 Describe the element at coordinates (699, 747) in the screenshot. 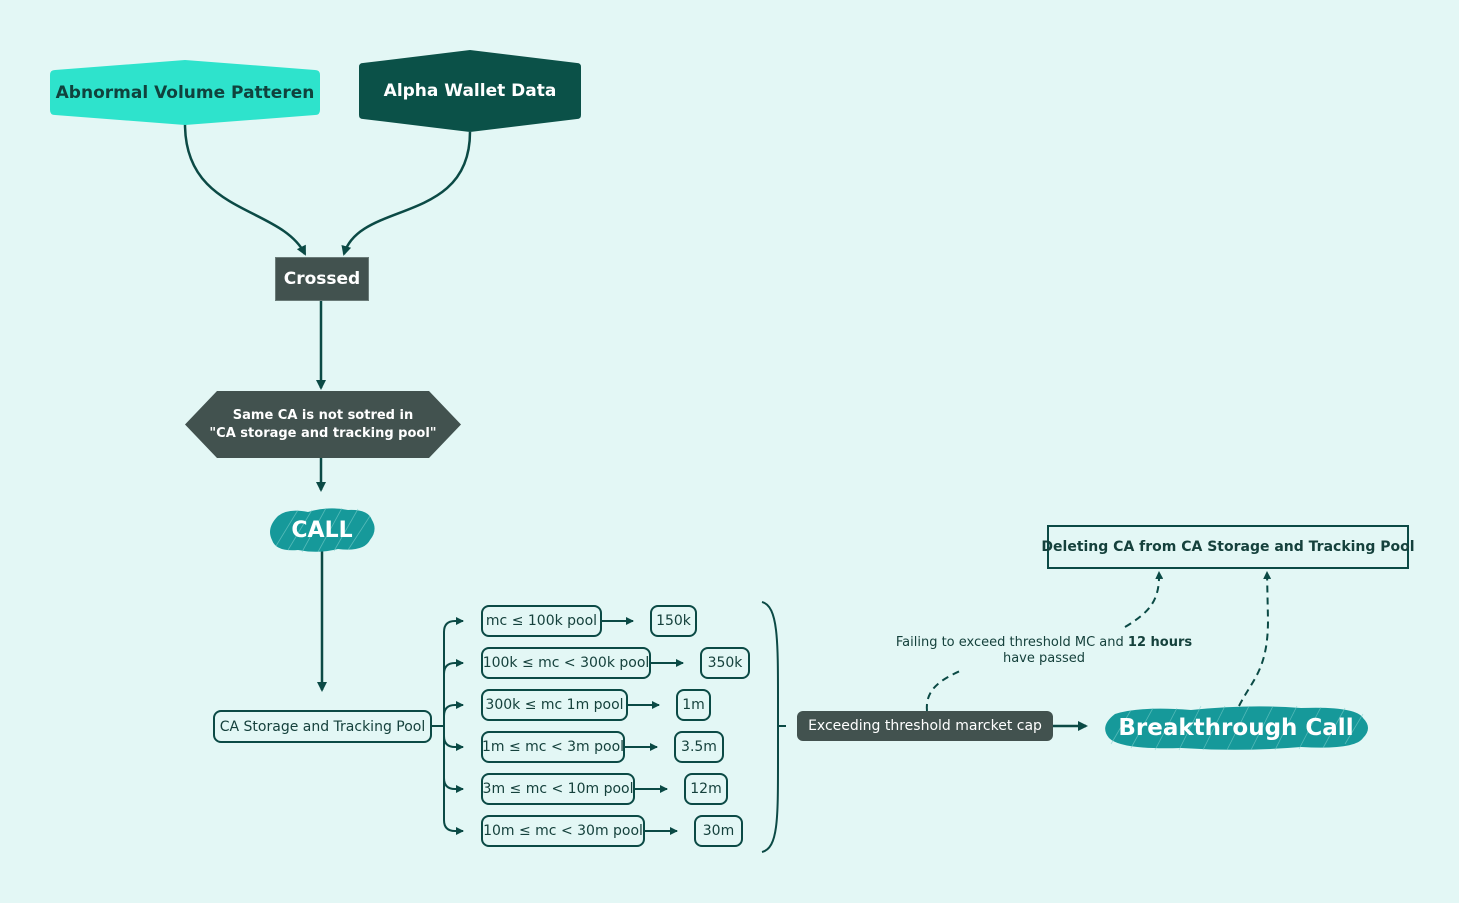

I see `pool-threshold: 3.5m` at that location.